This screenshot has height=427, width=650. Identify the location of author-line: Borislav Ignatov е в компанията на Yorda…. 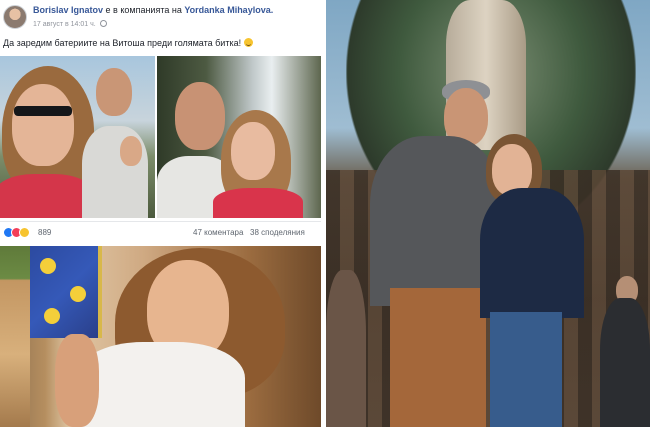
(153, 10).